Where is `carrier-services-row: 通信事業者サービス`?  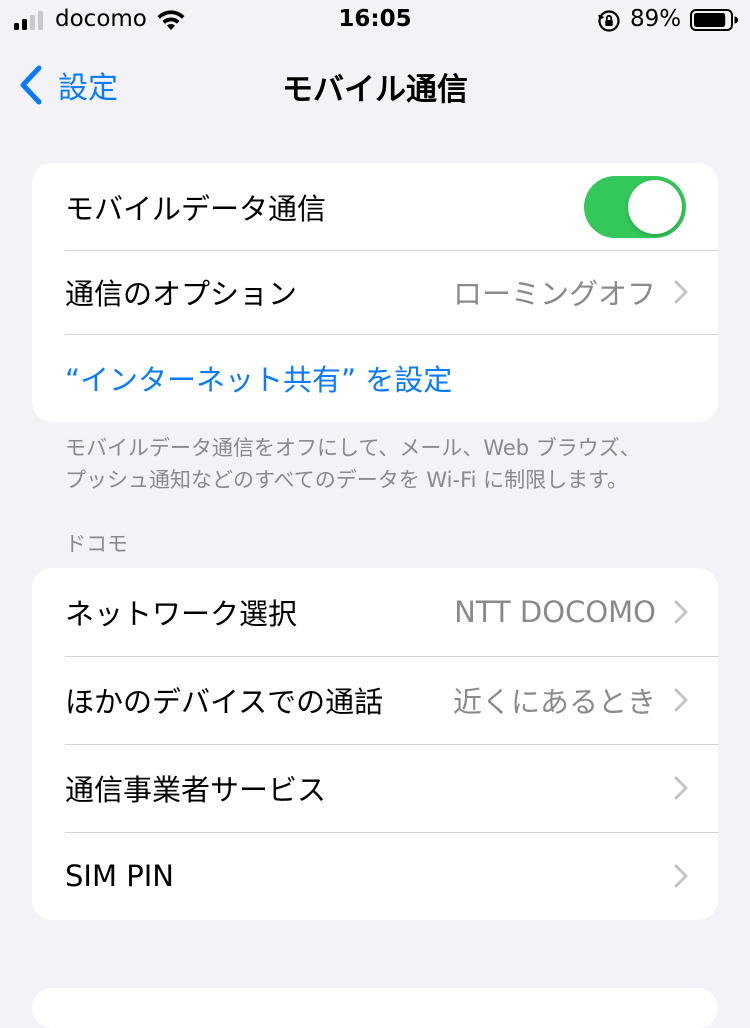
carrier-services-row: 通信事業者サービス is located at coordinates (375, 788).